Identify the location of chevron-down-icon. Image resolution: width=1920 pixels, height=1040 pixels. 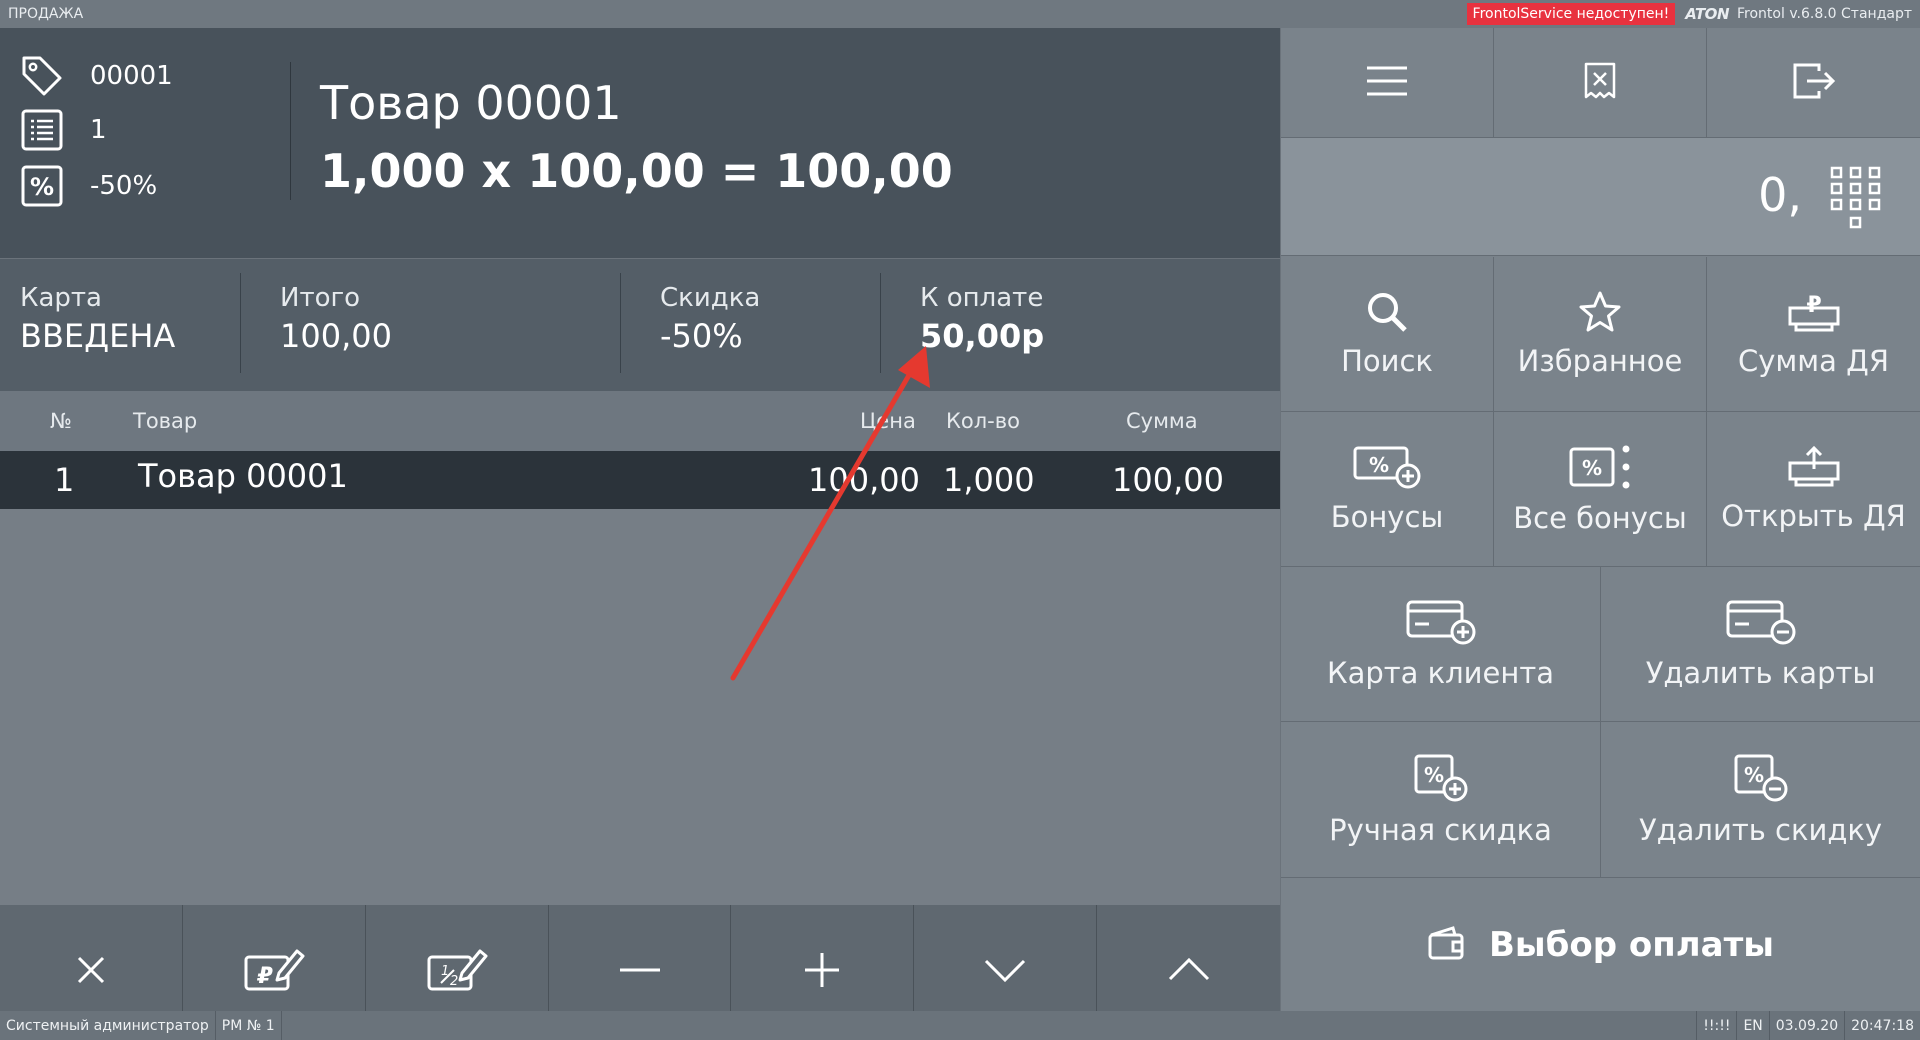
(1005, 972).